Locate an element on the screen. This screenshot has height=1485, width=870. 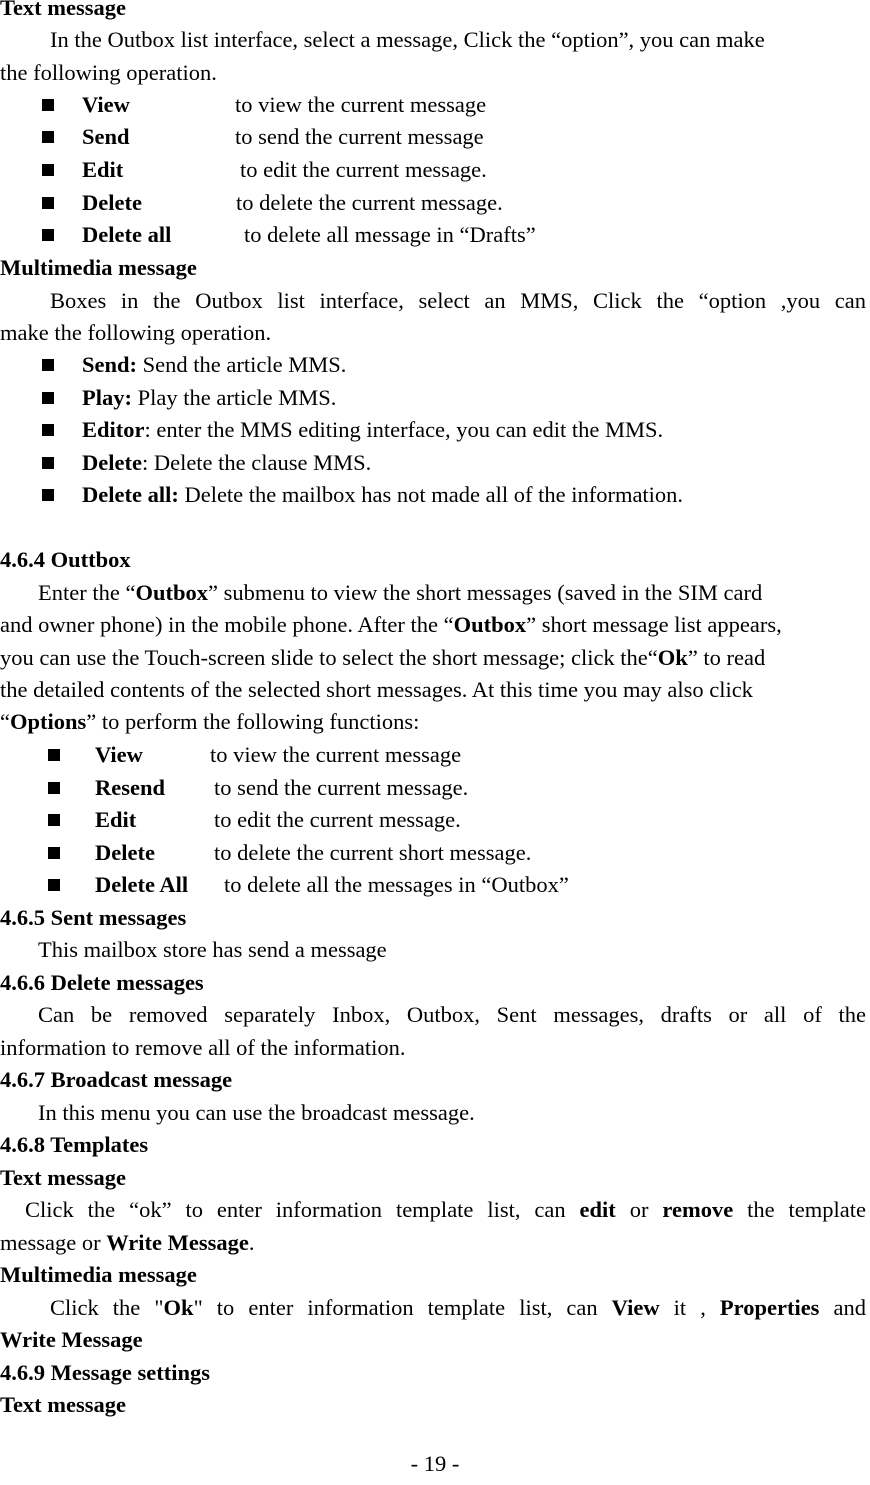
text-run: the template is located at coordinates (799, 1209).